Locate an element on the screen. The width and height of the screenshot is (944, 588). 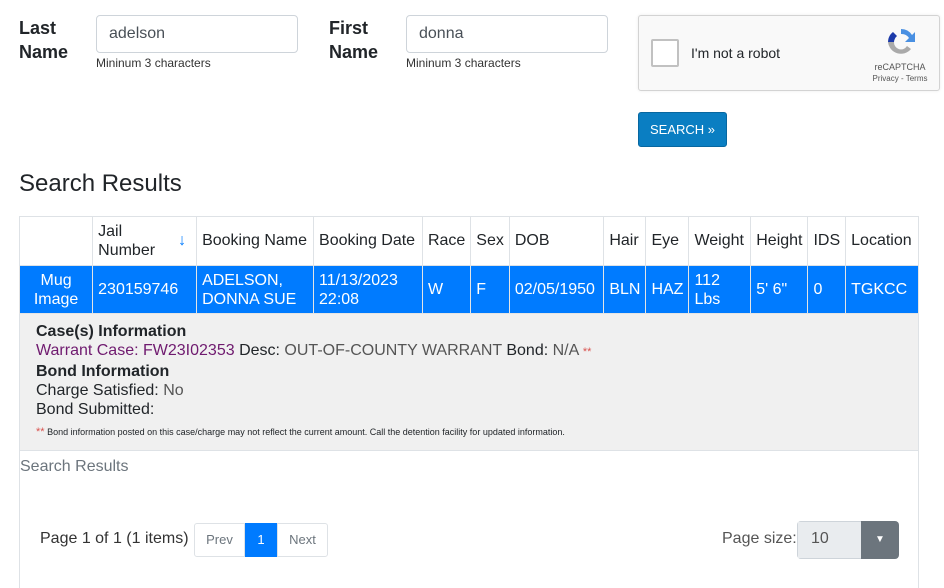
last-name-label: Last Name is located at coordinates (44, 40).